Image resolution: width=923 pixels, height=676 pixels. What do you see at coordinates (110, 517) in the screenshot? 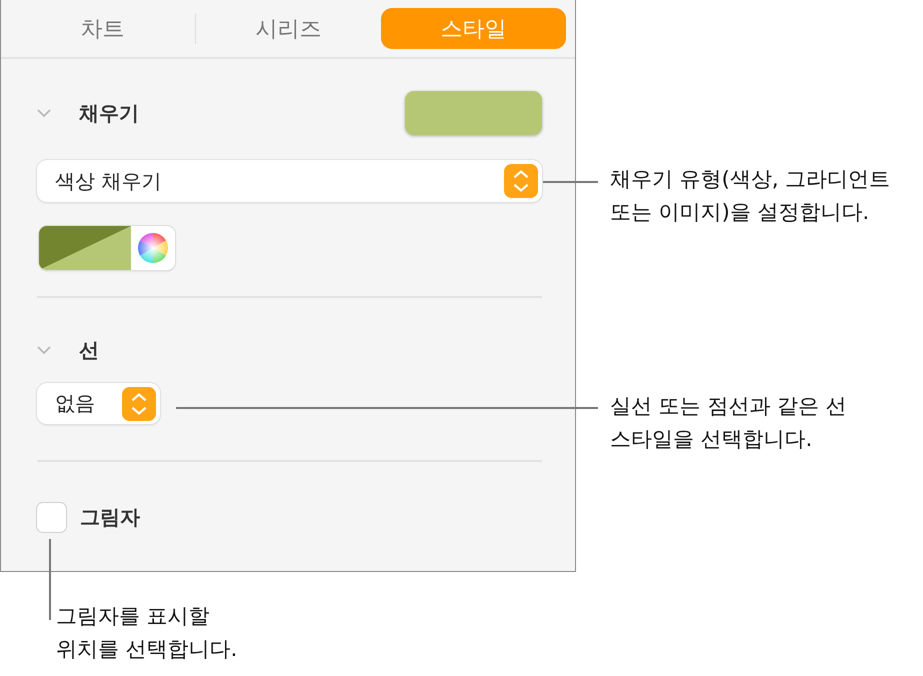
I see `checkbox-label: 그림자` at bounding box center [110, 517].